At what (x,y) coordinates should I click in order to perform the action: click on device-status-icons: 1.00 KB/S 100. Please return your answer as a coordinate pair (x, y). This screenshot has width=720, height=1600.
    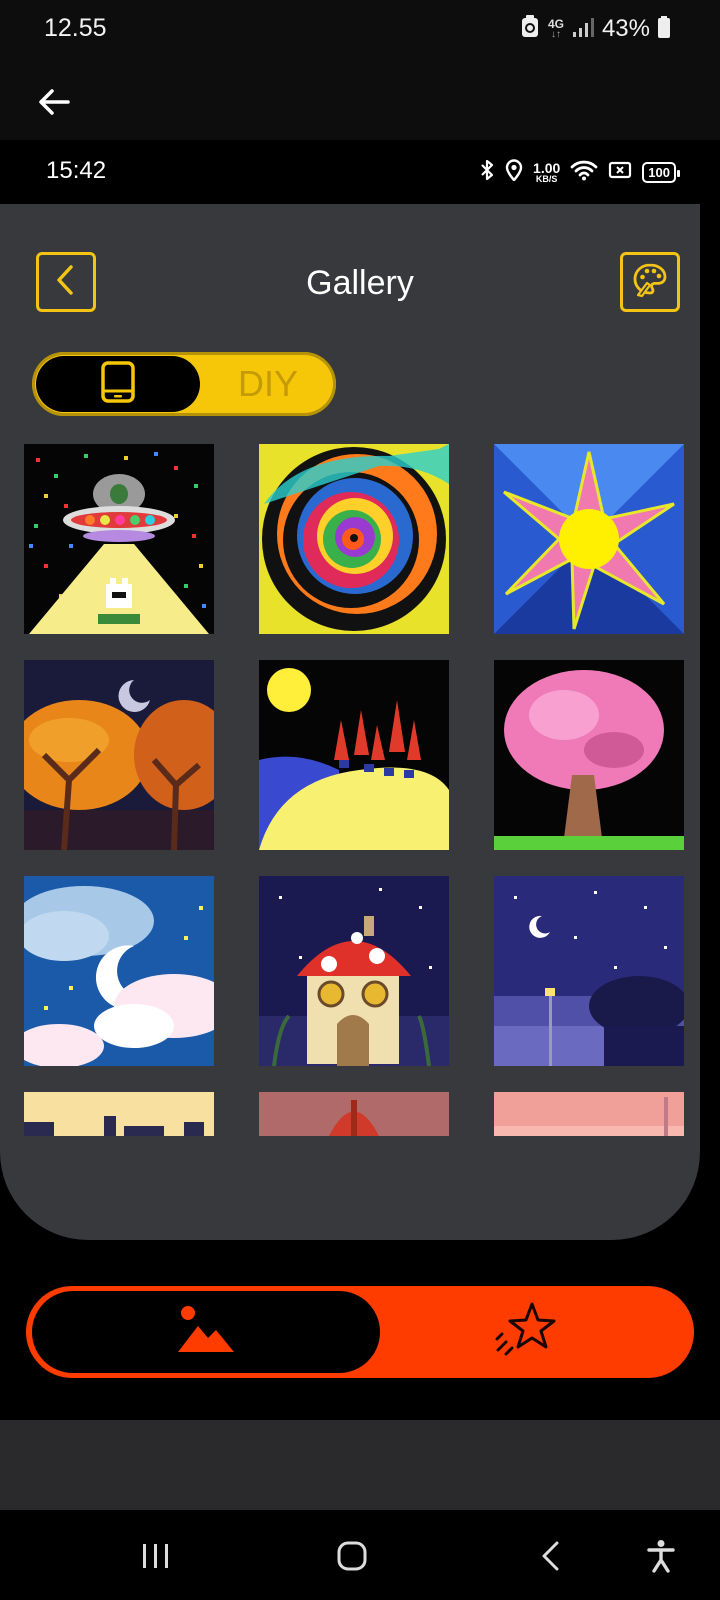
    Looking at the image, I should click on (579, 172).